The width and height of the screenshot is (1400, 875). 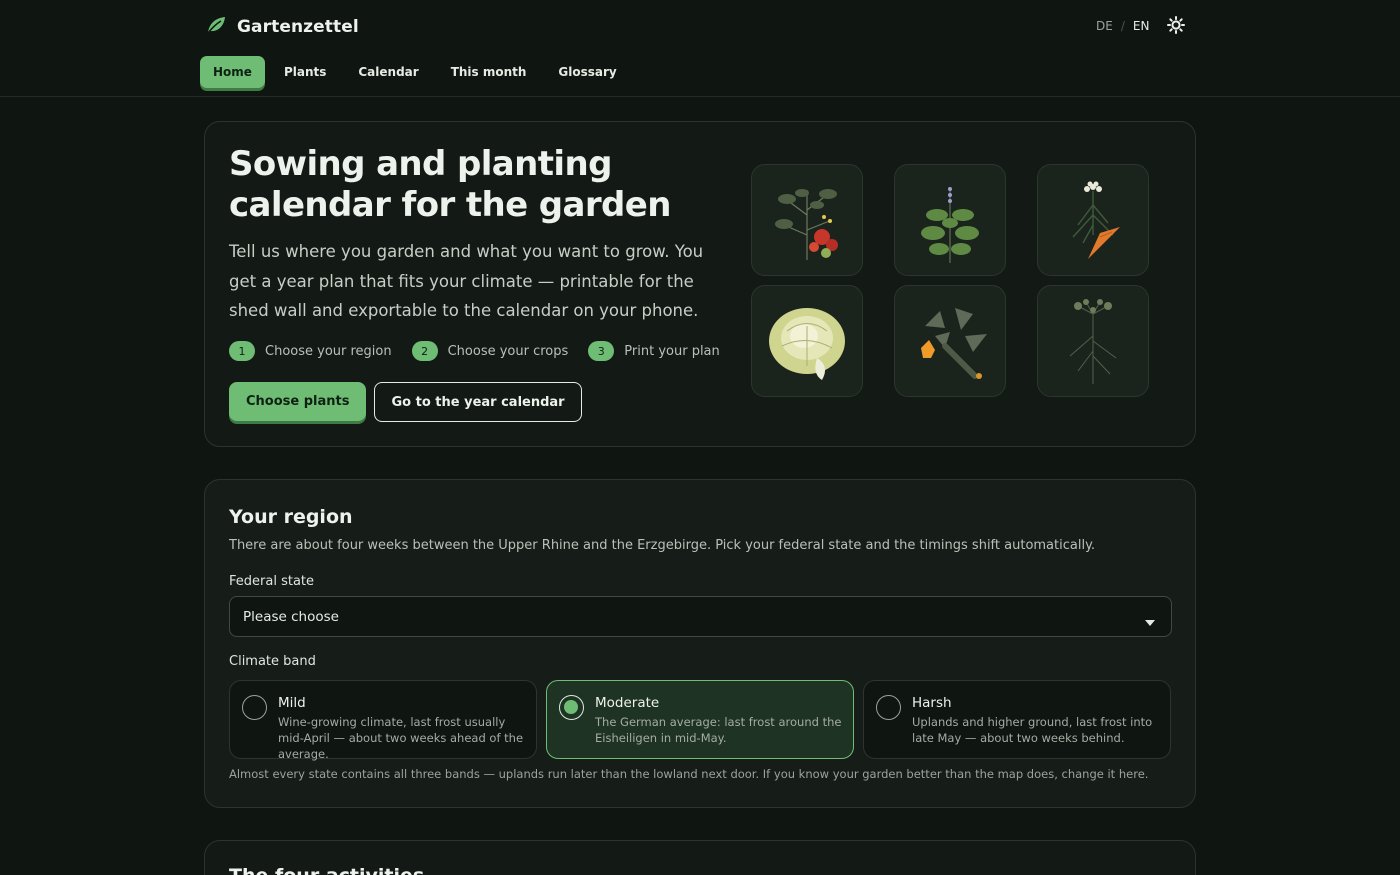 What do you see at coordinates (232, 72) in the screenshot?
I see `nav-home: Home` at bounding box center [232, 72].